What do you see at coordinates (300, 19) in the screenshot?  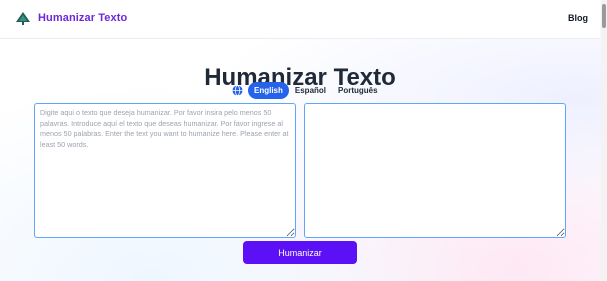 I see `top-navbar: Humanizar Texto Blog` at bounding box center [300, 19].